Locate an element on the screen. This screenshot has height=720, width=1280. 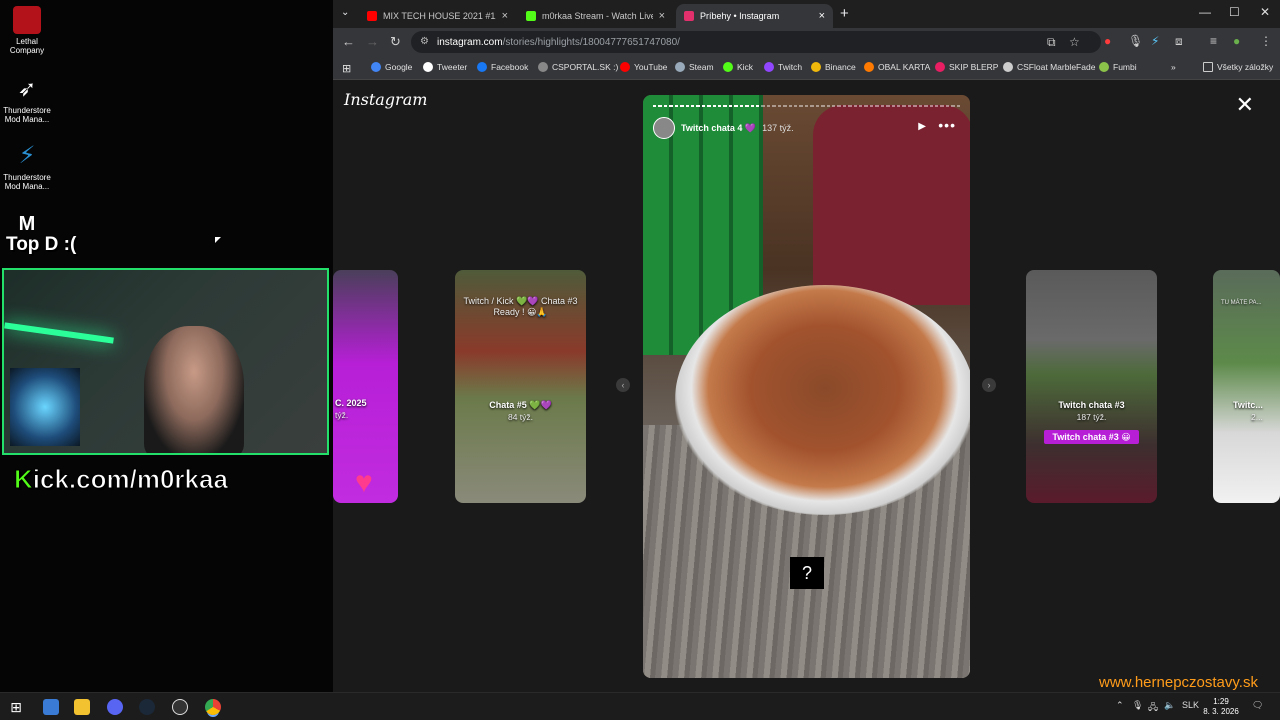
bookmark-kick: Kick is located at coordinates (738, 67).